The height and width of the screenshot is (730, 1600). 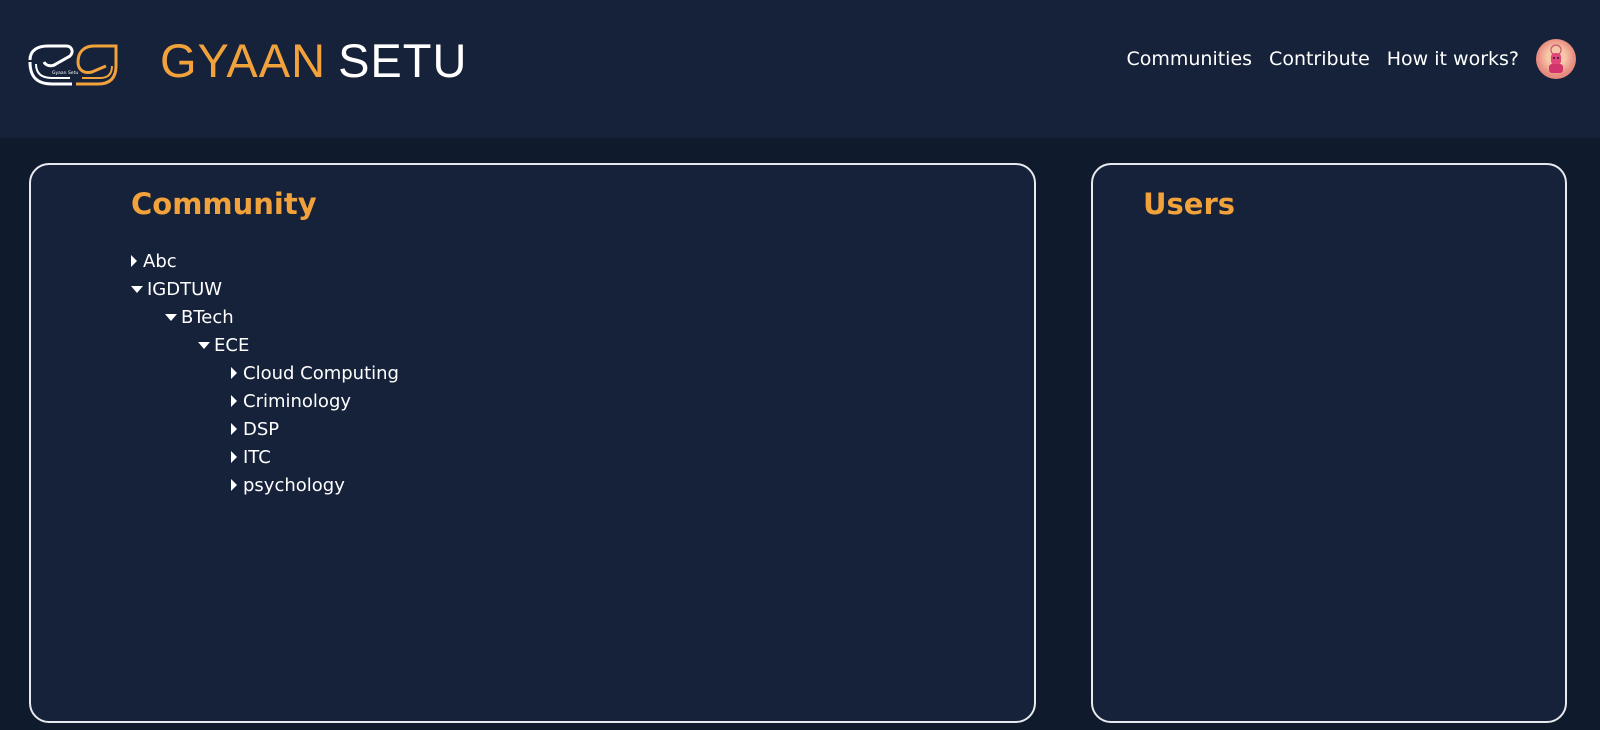 I want to click on brand-title-part1: GYAAN, so click(x=243, y=60).